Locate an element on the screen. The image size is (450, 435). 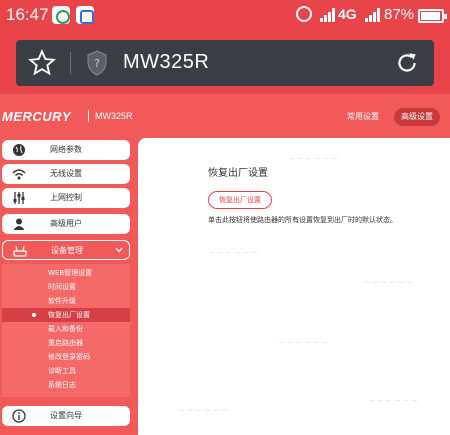
browser-toolbar: ? MW325R is located at coordinates (225, 63).